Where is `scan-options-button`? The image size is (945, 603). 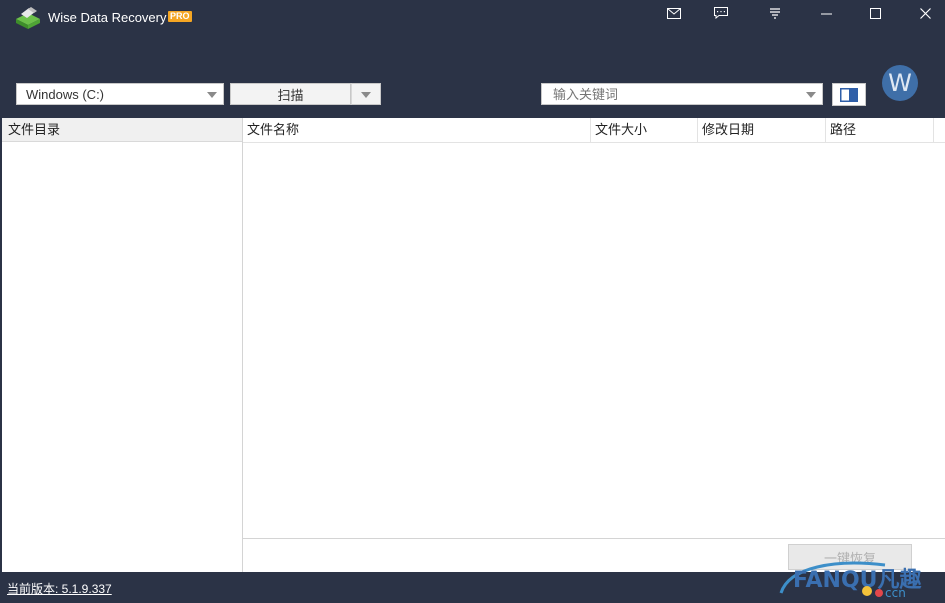 scan-options-button is located at coordinates (366, 94).